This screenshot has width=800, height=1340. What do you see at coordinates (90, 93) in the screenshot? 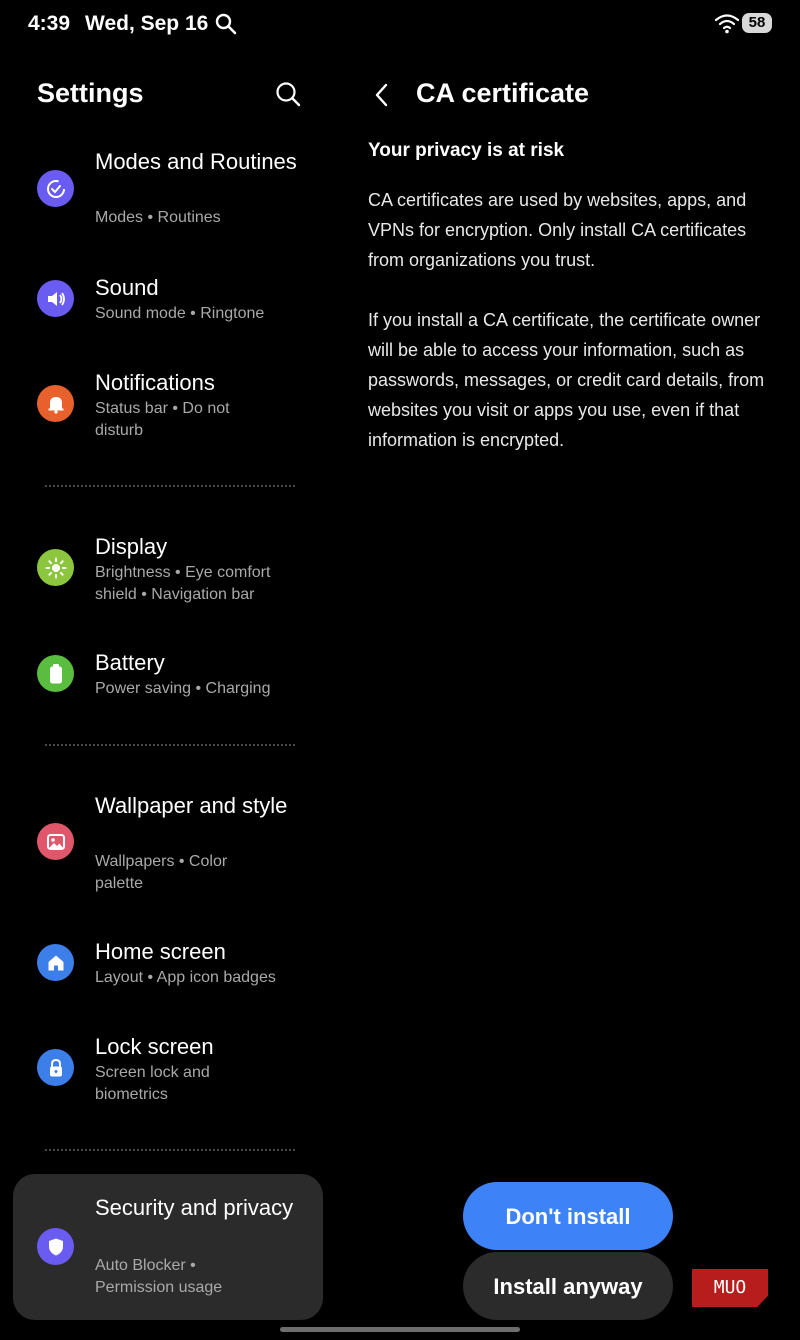
I see `settings-title: Settings` at bounding box center [90, 93].